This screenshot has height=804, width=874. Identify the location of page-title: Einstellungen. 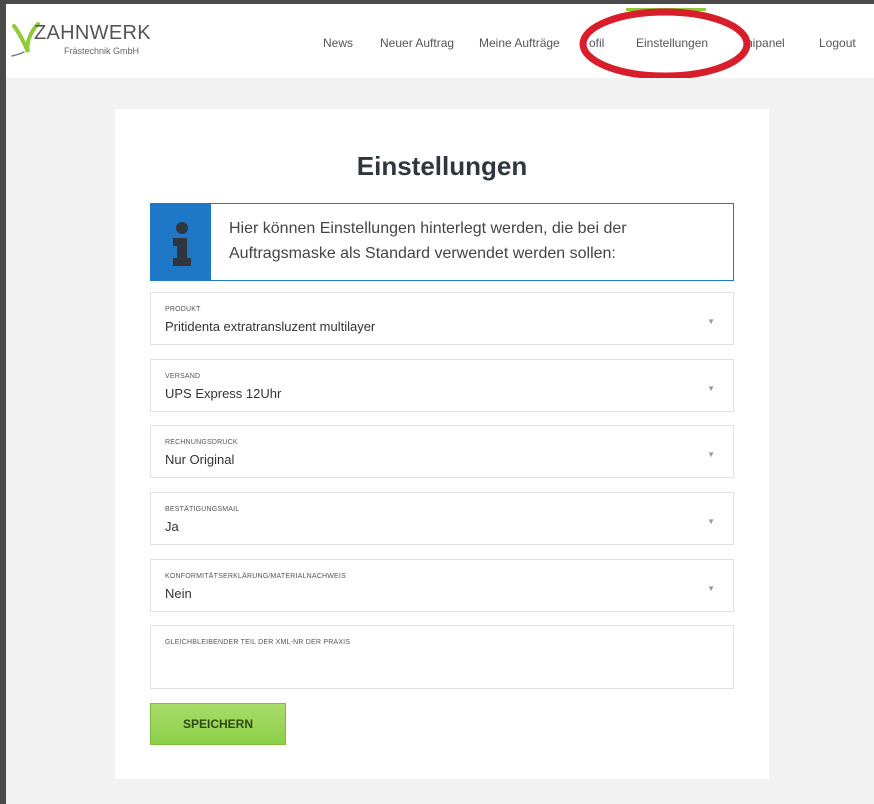
(442, 166).